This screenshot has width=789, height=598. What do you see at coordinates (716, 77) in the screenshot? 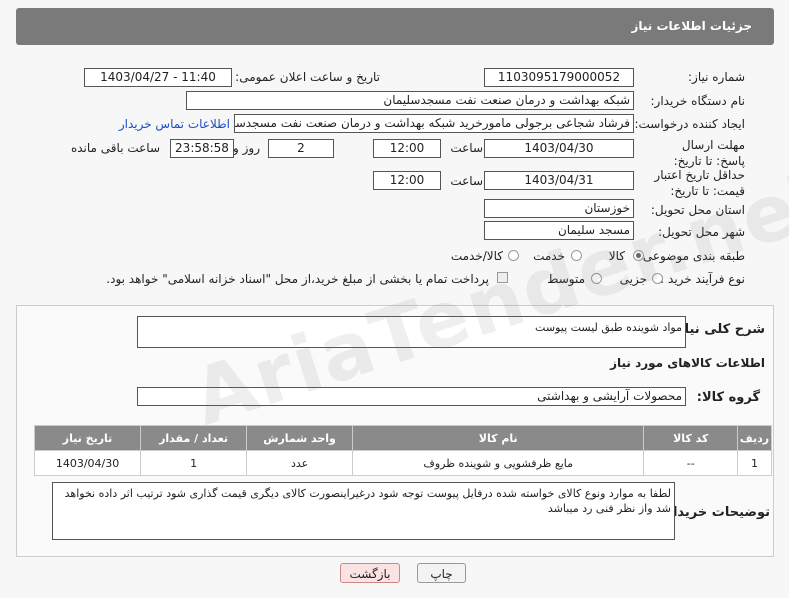
I see `need-number-label: شماره نیاز:` at bounding box center [716, 77].